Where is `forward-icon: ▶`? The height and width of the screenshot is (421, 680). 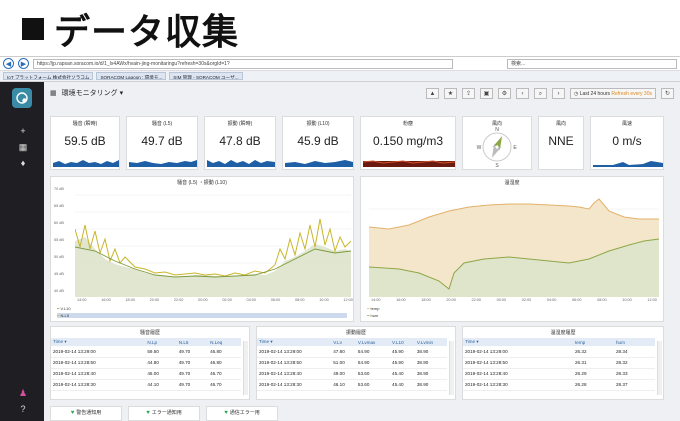 forward-icon: ▶ is located at coordinates (23, 63).